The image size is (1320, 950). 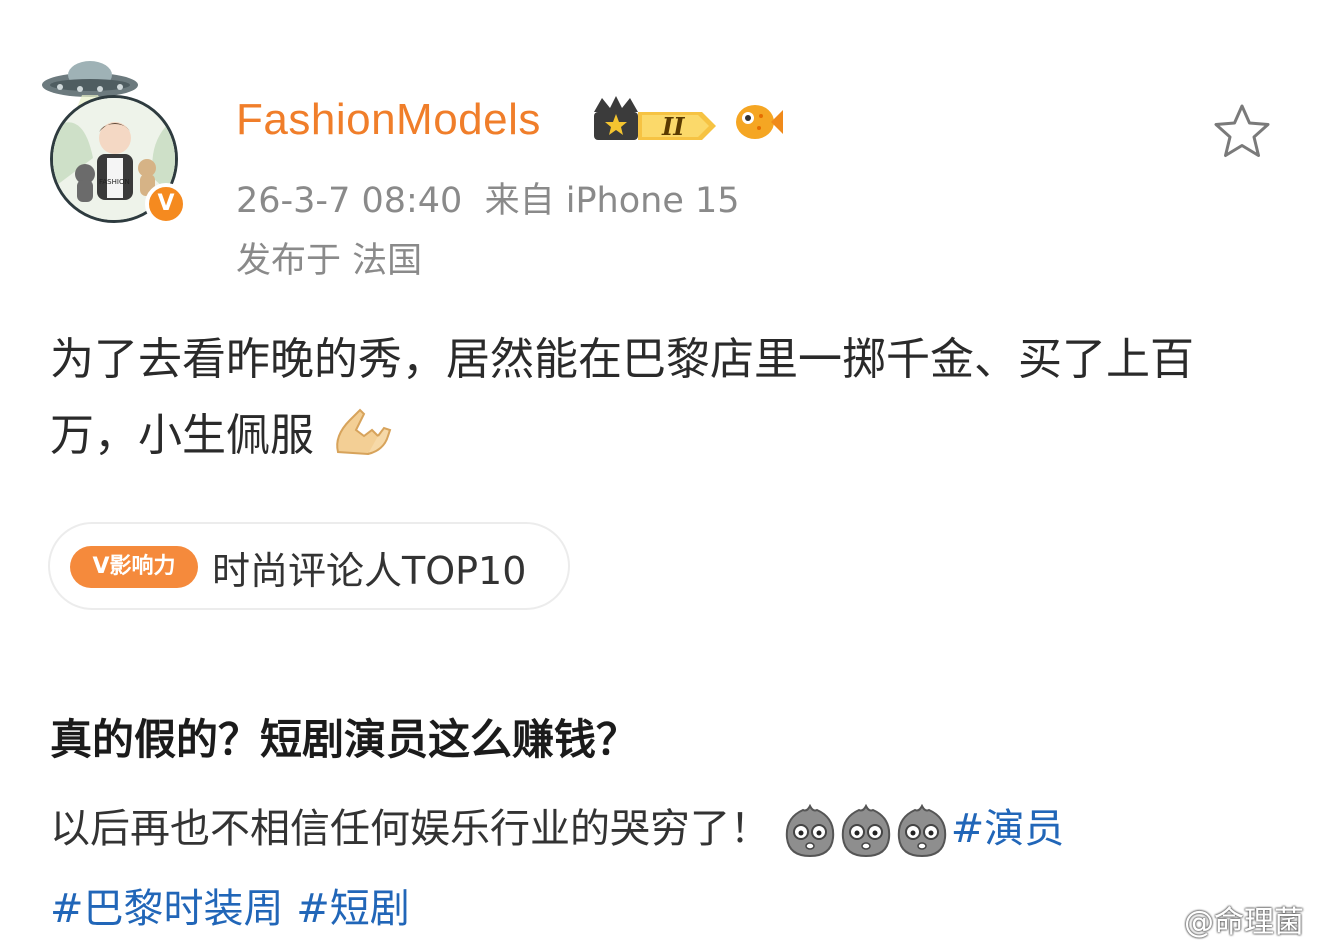 What do you see at coordinates (759, 122) in the screenshot?
I see `fish-icon` at bounding box center [759, 122].